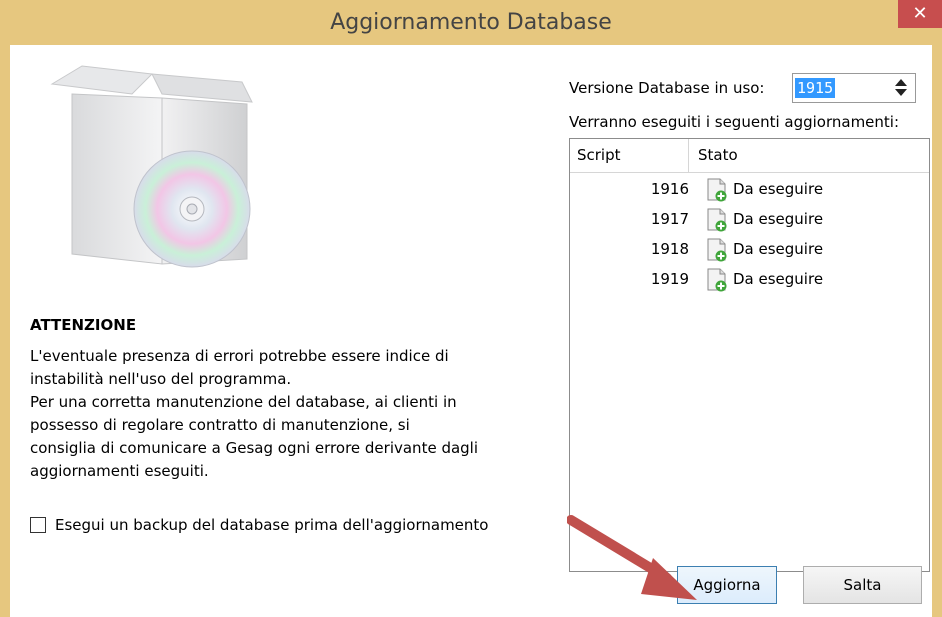  What do you see at coordinates (83, 325) in the screenshot?
I see `warning-title: ATTENZIONE` at bounding box center [83, 325].